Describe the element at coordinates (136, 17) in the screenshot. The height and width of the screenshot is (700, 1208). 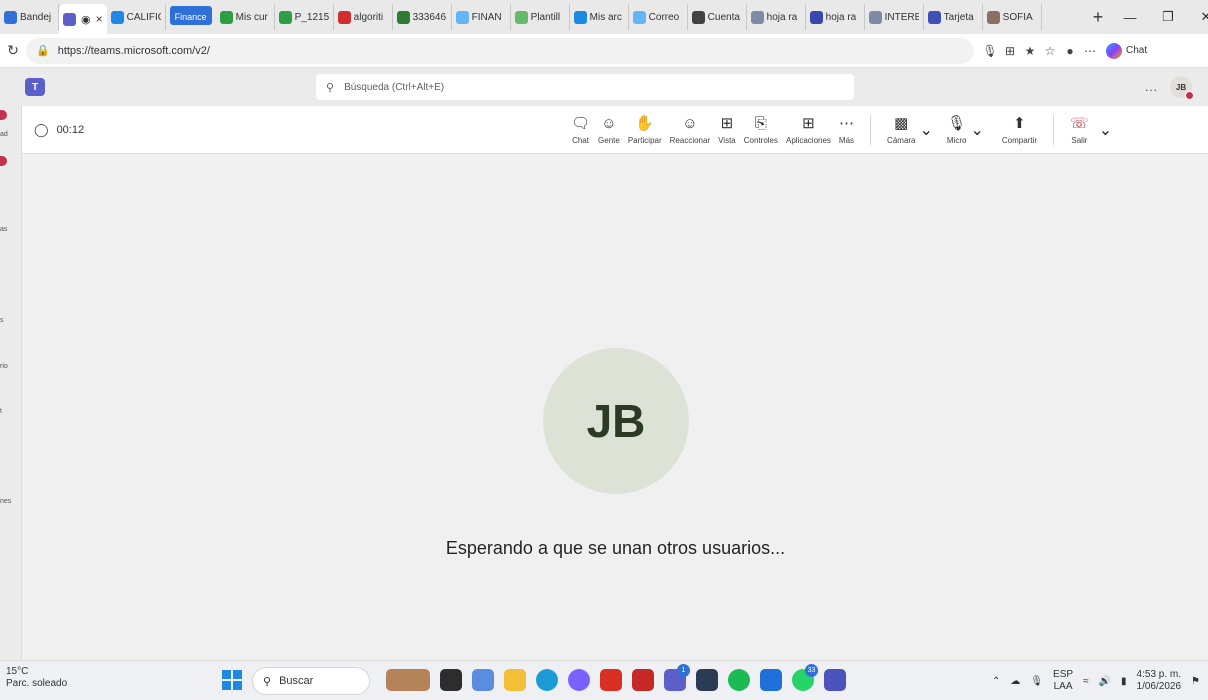
I see `tab: CALIFIC` at that location.